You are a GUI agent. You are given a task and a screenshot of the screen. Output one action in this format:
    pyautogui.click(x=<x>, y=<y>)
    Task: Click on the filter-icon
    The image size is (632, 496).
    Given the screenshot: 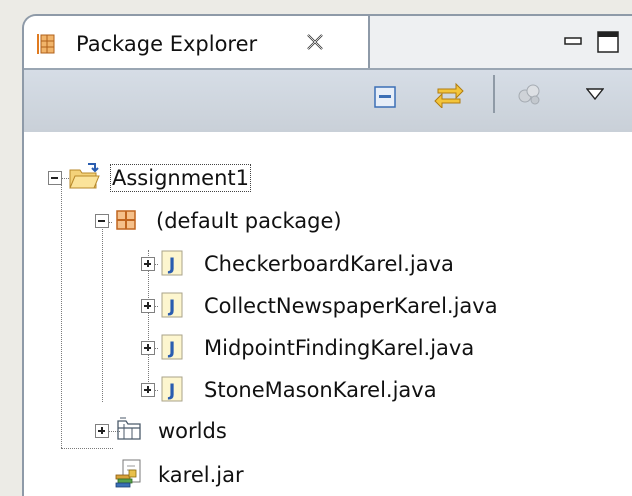 What is the action you would take?
    pyautogui.click(x=529, y=94)
    